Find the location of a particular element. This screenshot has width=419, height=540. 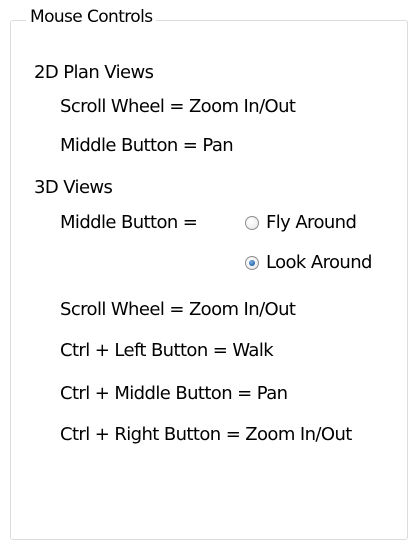

radio-fly-around-label: Fly Around is located at coordinates (311, 223).